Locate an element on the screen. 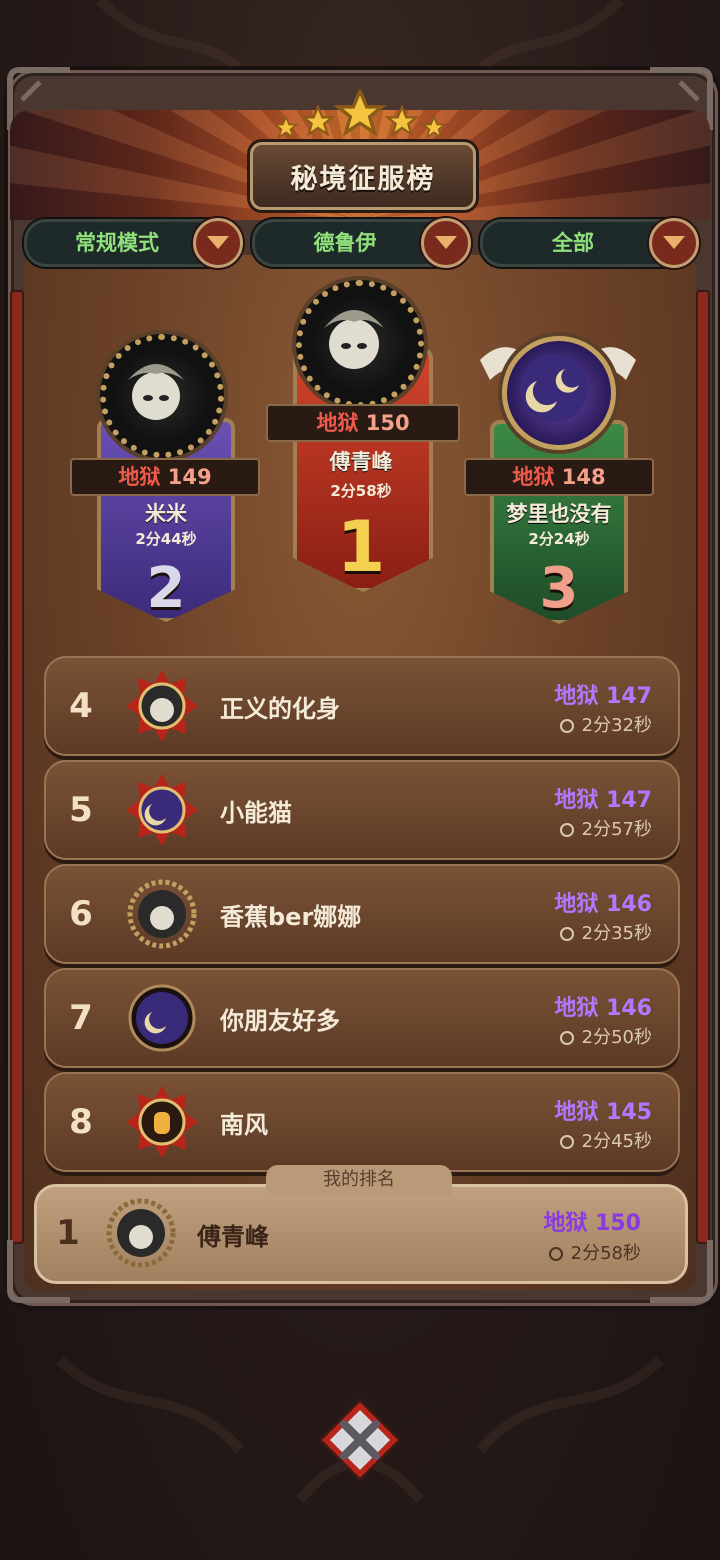 This screenshot has height=1560, width=720. podium-first-avatar is located at coordinates (360, 344).